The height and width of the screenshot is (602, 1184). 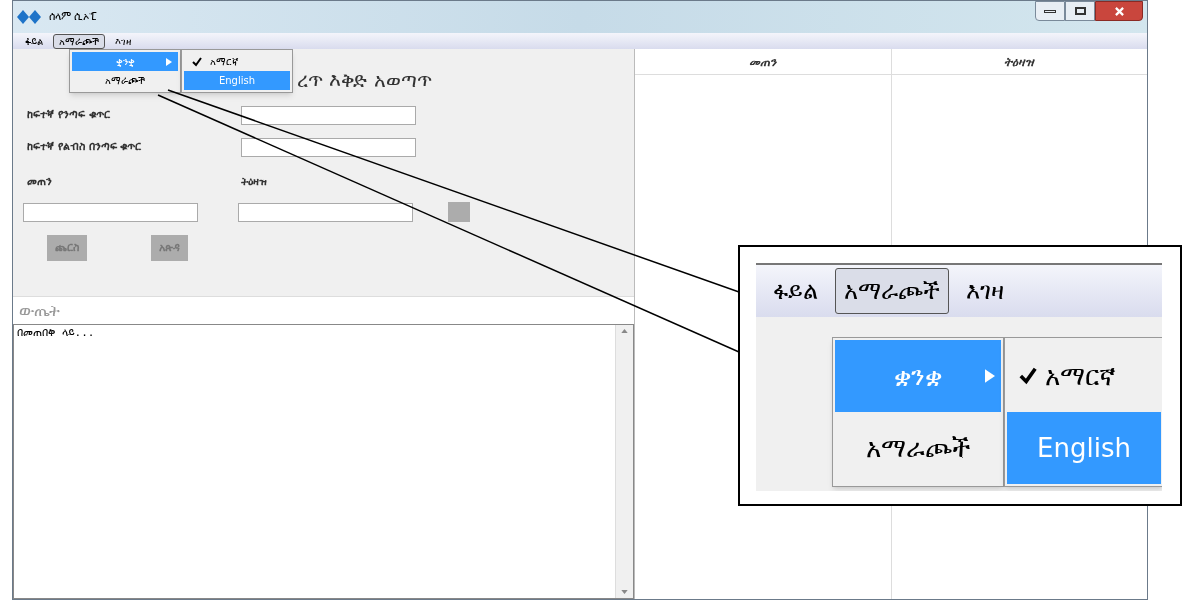 I want to click on submenu-arrow-icon, so click(x=169, y=61).